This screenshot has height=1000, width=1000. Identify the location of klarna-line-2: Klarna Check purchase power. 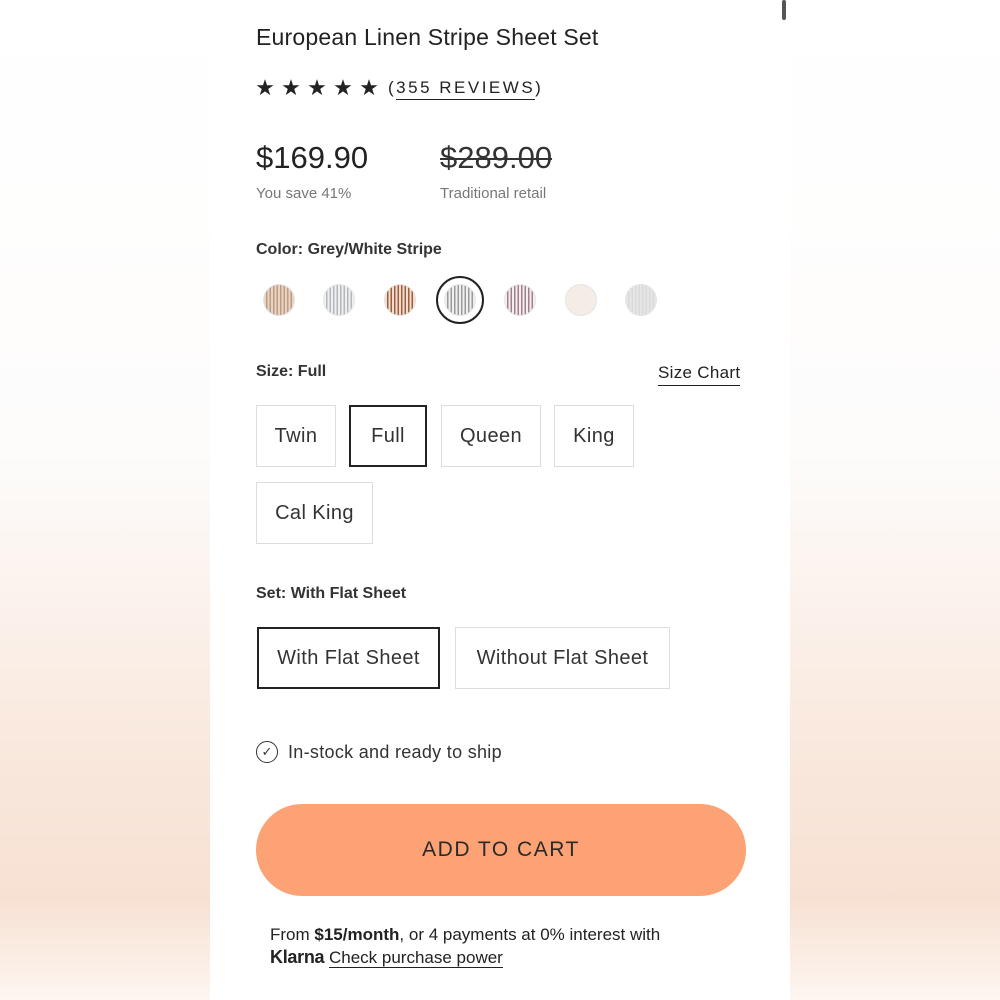
(465, 957).